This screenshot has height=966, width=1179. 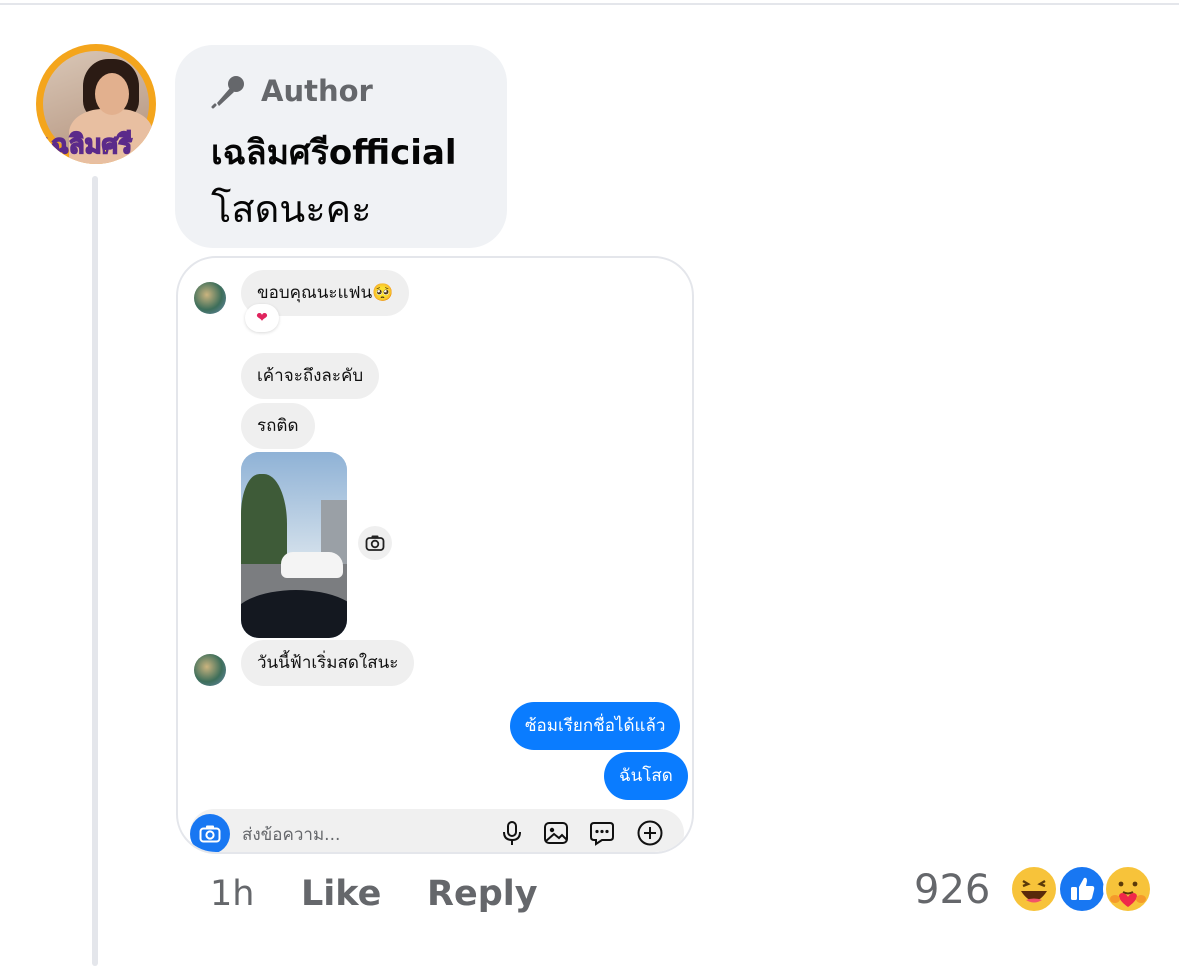 What do you see at coordinates (96, 104) in the screenshot?
I see `avatar: เฉลิมศรี` at bounding box center [96, 104].